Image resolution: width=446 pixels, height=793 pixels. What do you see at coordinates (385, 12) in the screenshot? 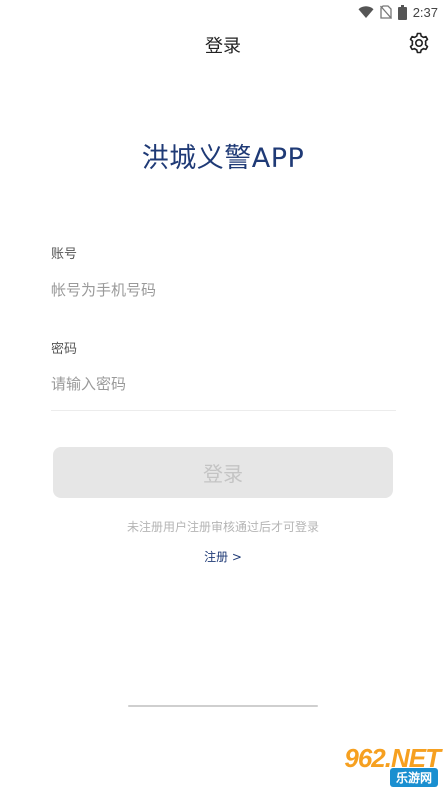
I see `no-sim-icon` at bounding box center [385, 12].